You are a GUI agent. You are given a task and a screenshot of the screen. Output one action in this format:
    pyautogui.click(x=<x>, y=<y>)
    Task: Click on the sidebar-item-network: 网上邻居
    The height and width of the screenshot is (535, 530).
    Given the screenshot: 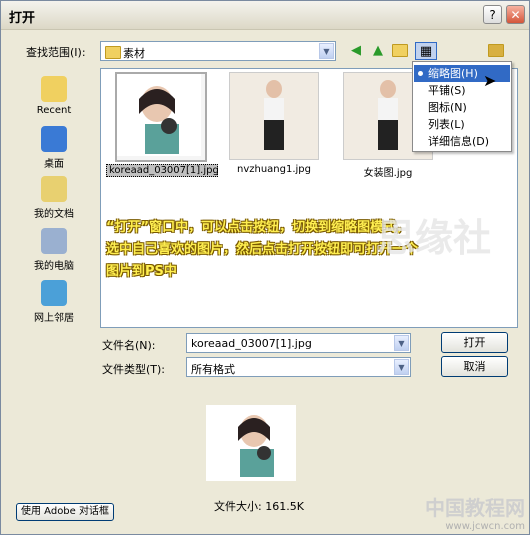 What is the action you would take?
    pyautogui.click(x=54, y=302)
    